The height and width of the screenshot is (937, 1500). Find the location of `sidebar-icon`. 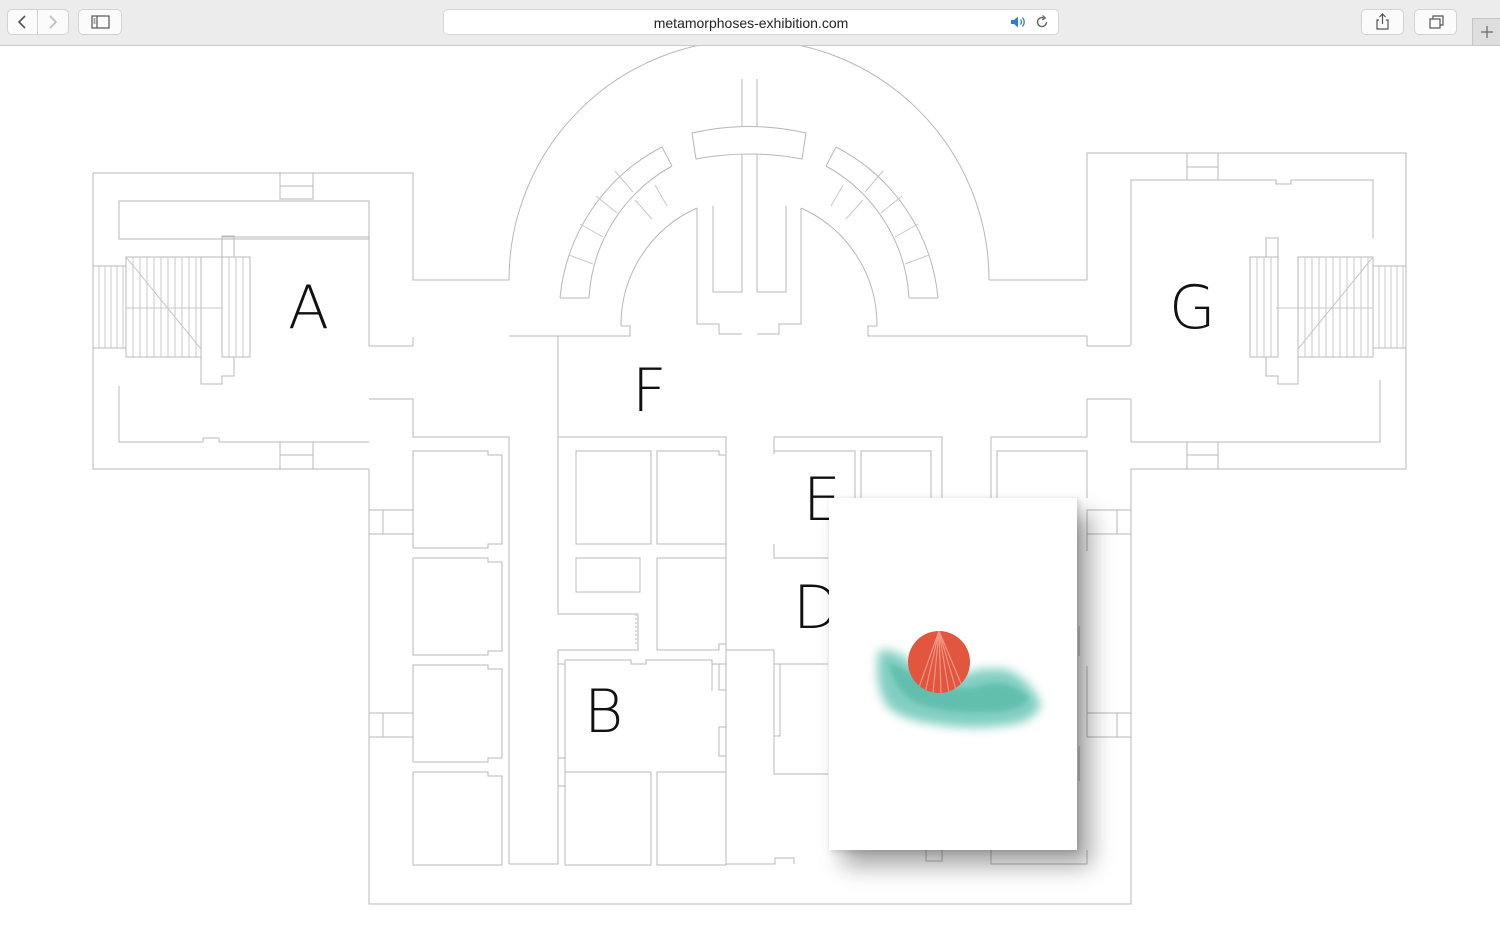

sidebar-icon is located at coordinates (100, 22).